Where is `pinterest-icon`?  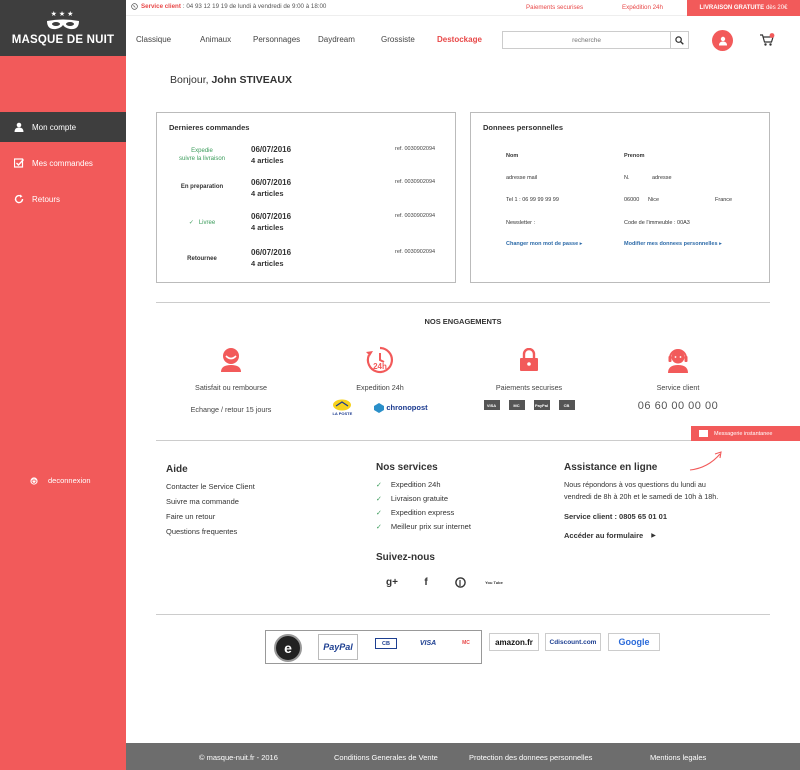 pinterest-icon is located at coordinates (460, 582).